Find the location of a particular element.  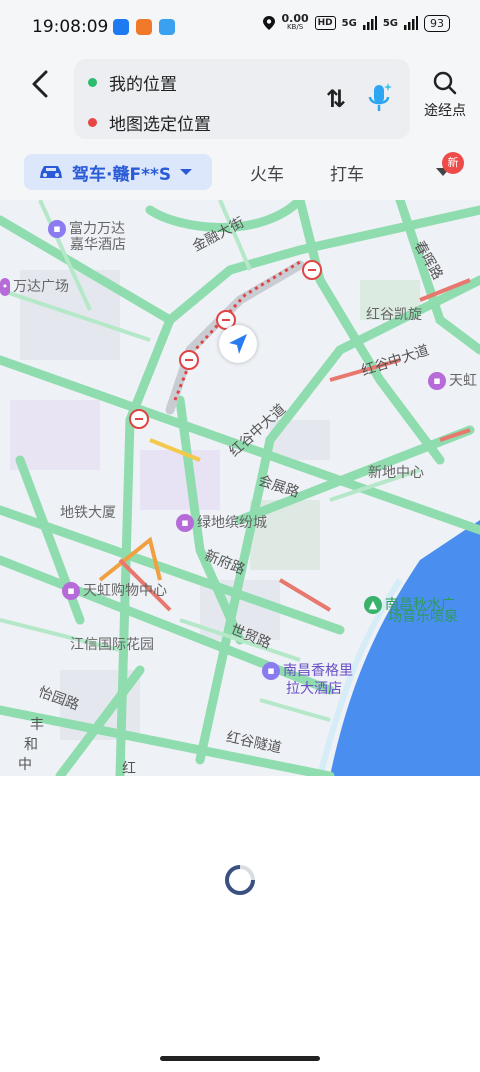

road-hong: 红 is located at coordinates (129, 768).